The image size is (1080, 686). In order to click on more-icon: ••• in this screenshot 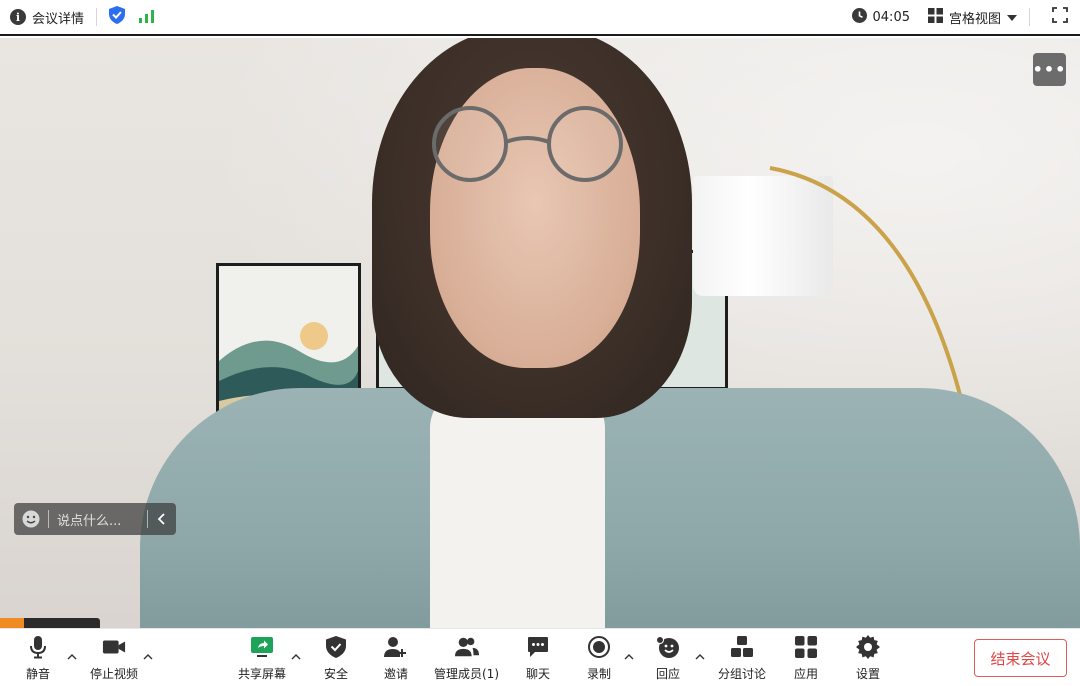, I will do `click(1049, 69)`.